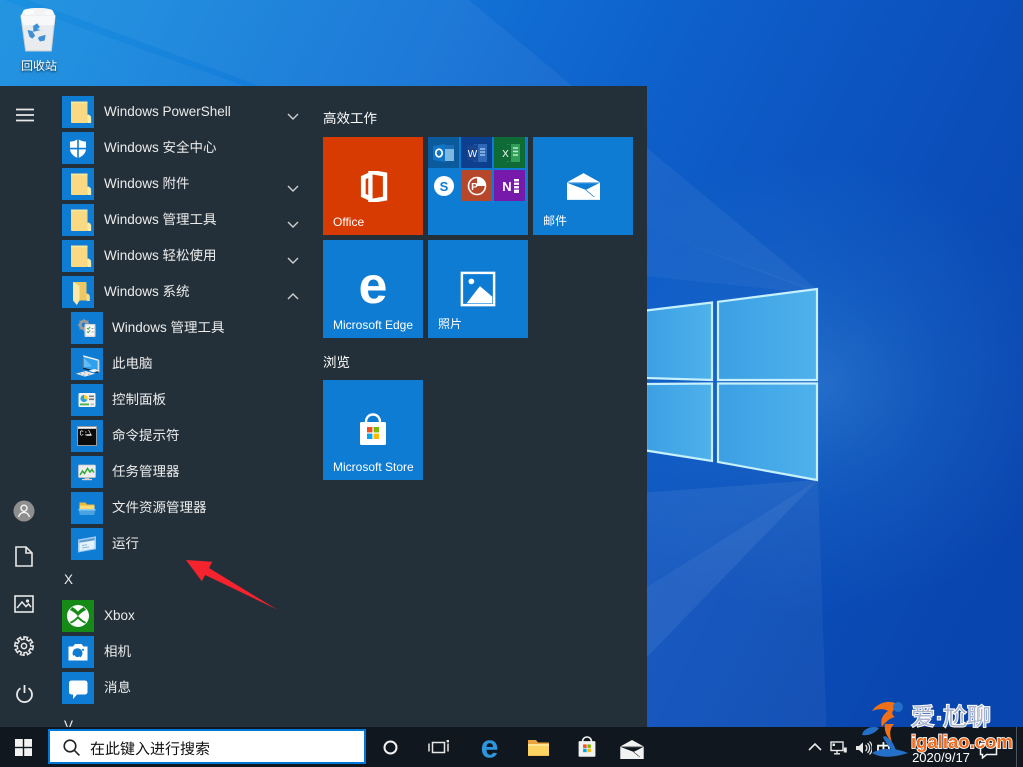  I want to click on svg-text: P, so click(474, 187).